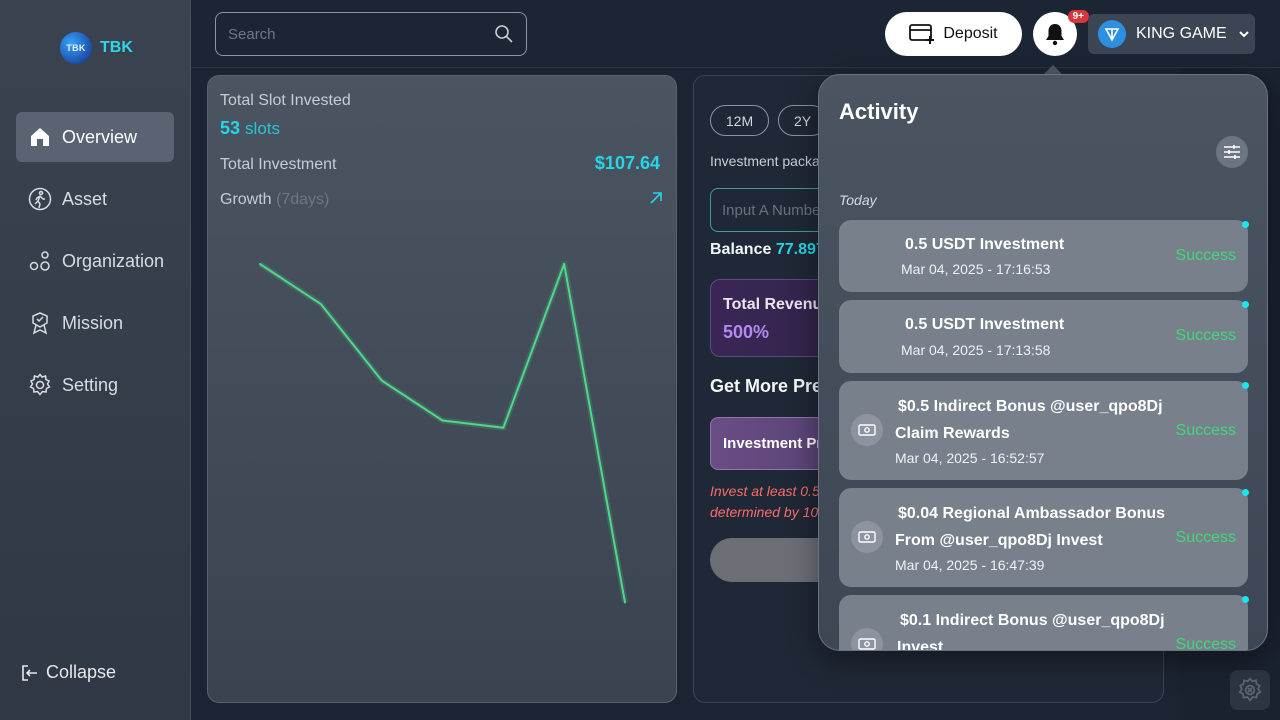 This screenshot has height=720, width=1280. I want to click on growth-chart, so click(443, 432).